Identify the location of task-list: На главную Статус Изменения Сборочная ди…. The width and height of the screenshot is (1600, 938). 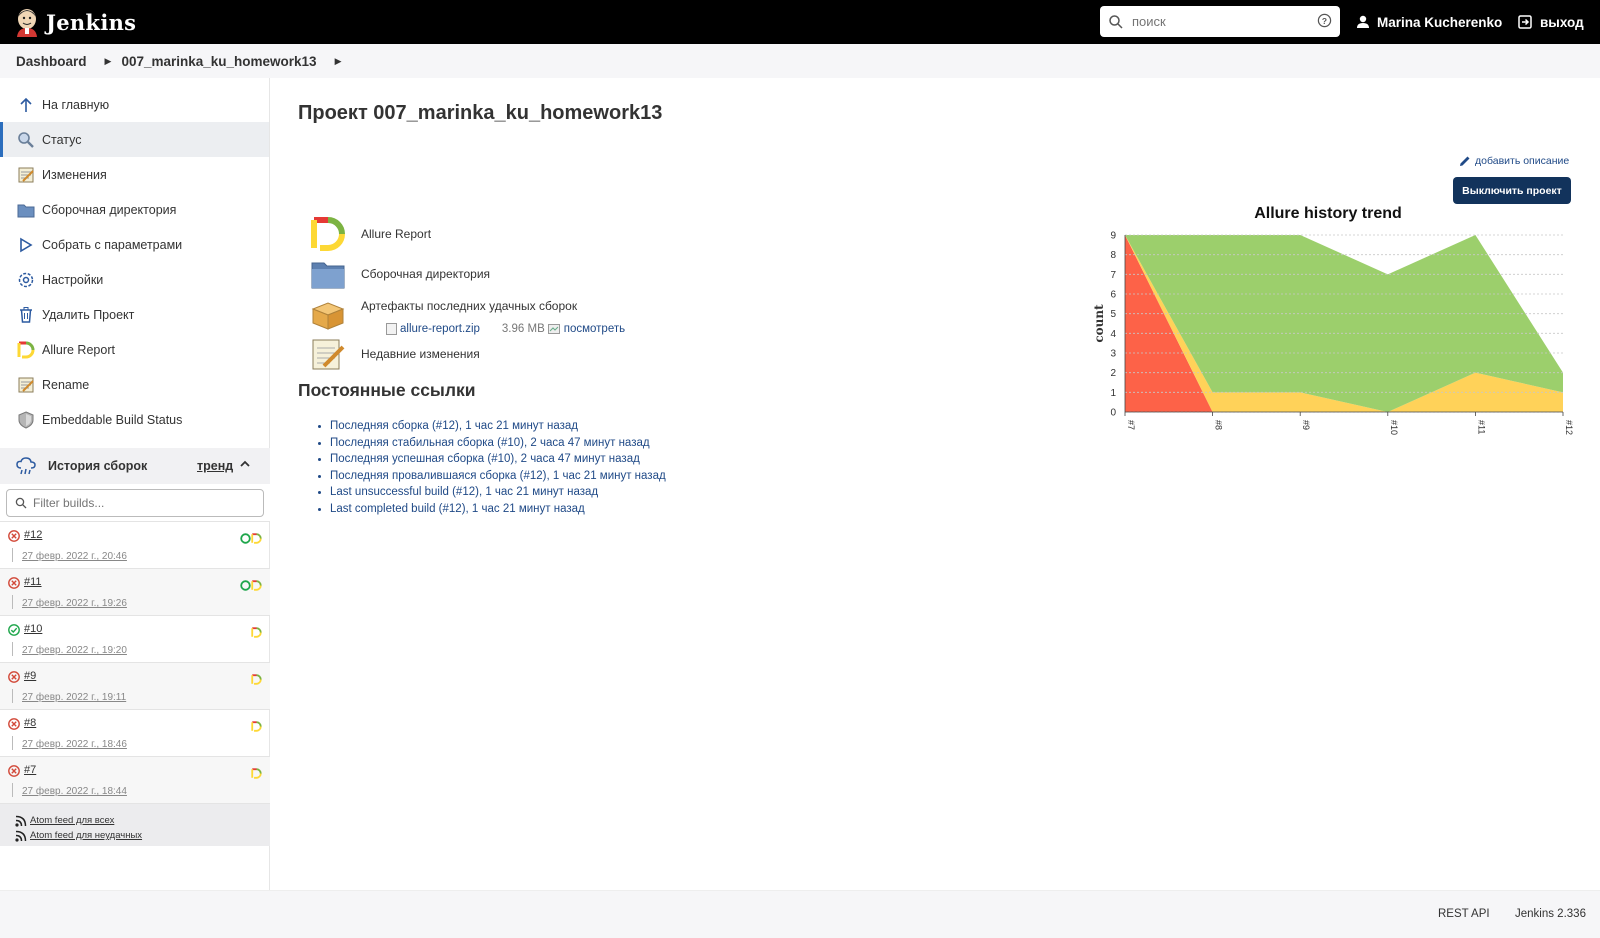
(134, 257).